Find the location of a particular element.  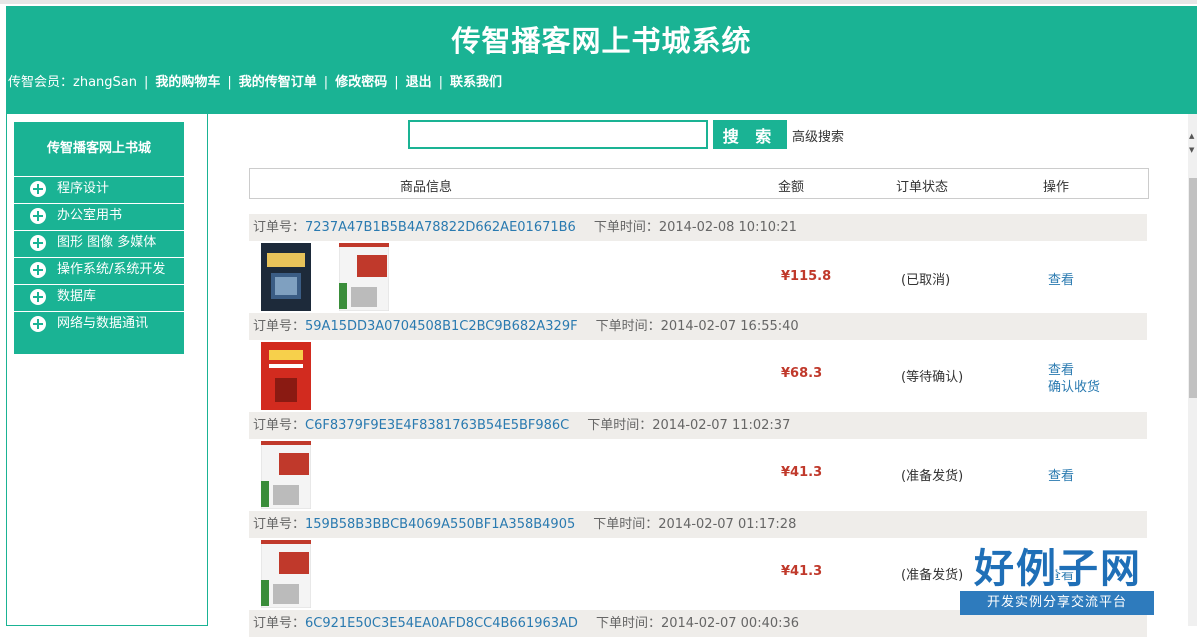

order-row: ¥41.3 (准备发货) 查看 is located at coordinates (698, 475).